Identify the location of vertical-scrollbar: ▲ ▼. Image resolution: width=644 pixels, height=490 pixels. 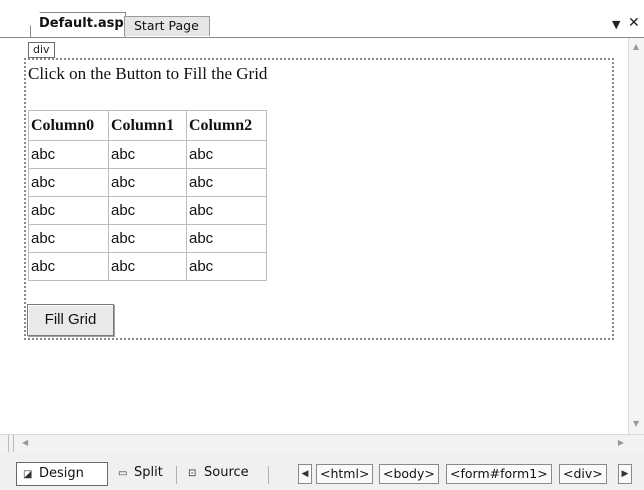
(636, 236).